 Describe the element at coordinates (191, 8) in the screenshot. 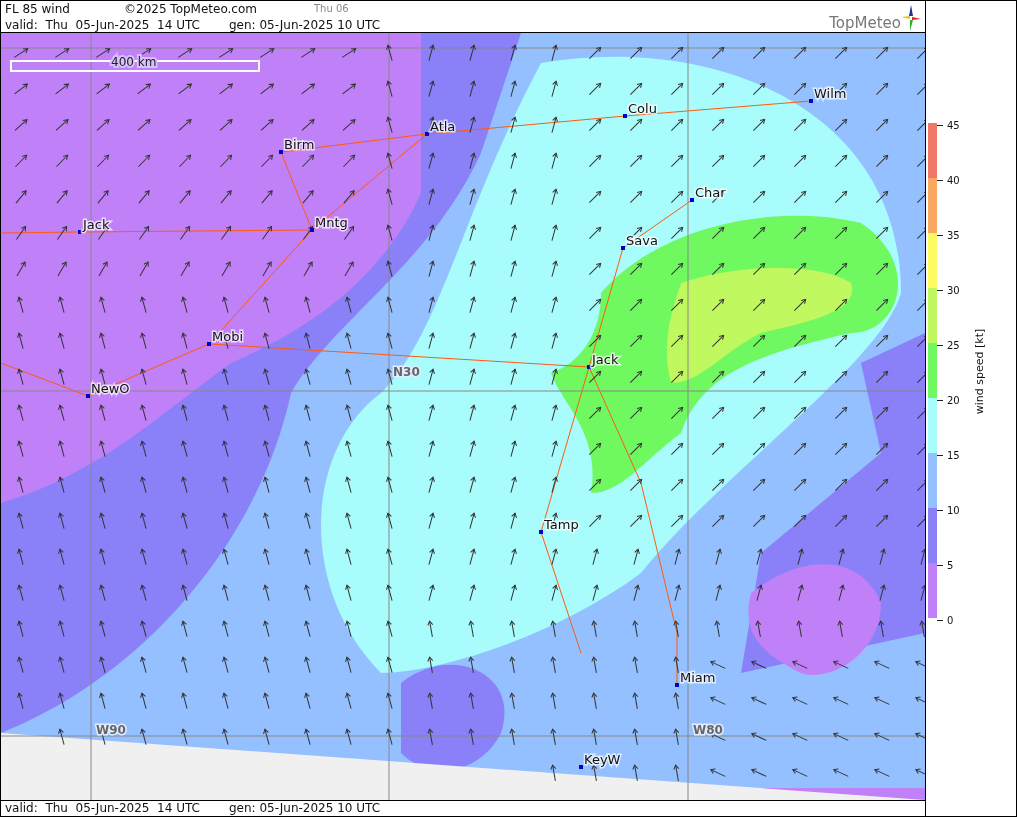

I see `copyright-text: ©2025 TopMeteo.com` at that location.